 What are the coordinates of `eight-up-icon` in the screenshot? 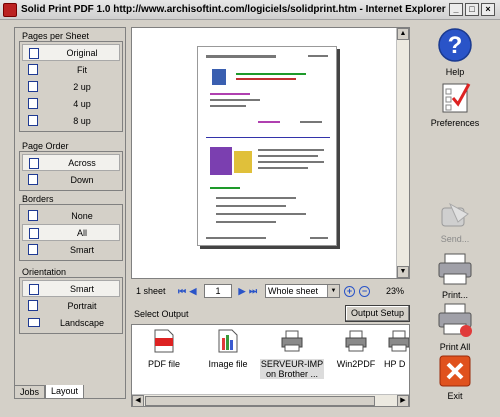 It's located at (33, 120).